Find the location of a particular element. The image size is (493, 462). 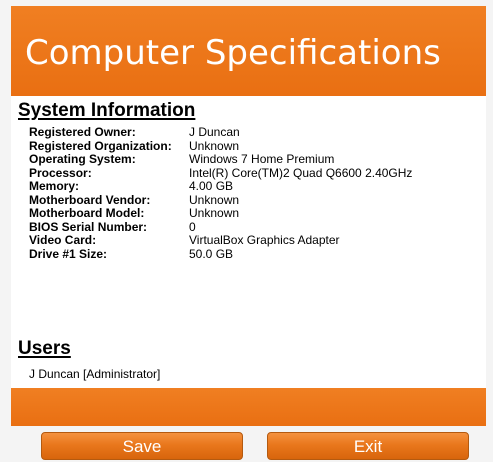

spec-row-registered-owner: Registered Owner: J Duncan is located at coordinates (220, 132).